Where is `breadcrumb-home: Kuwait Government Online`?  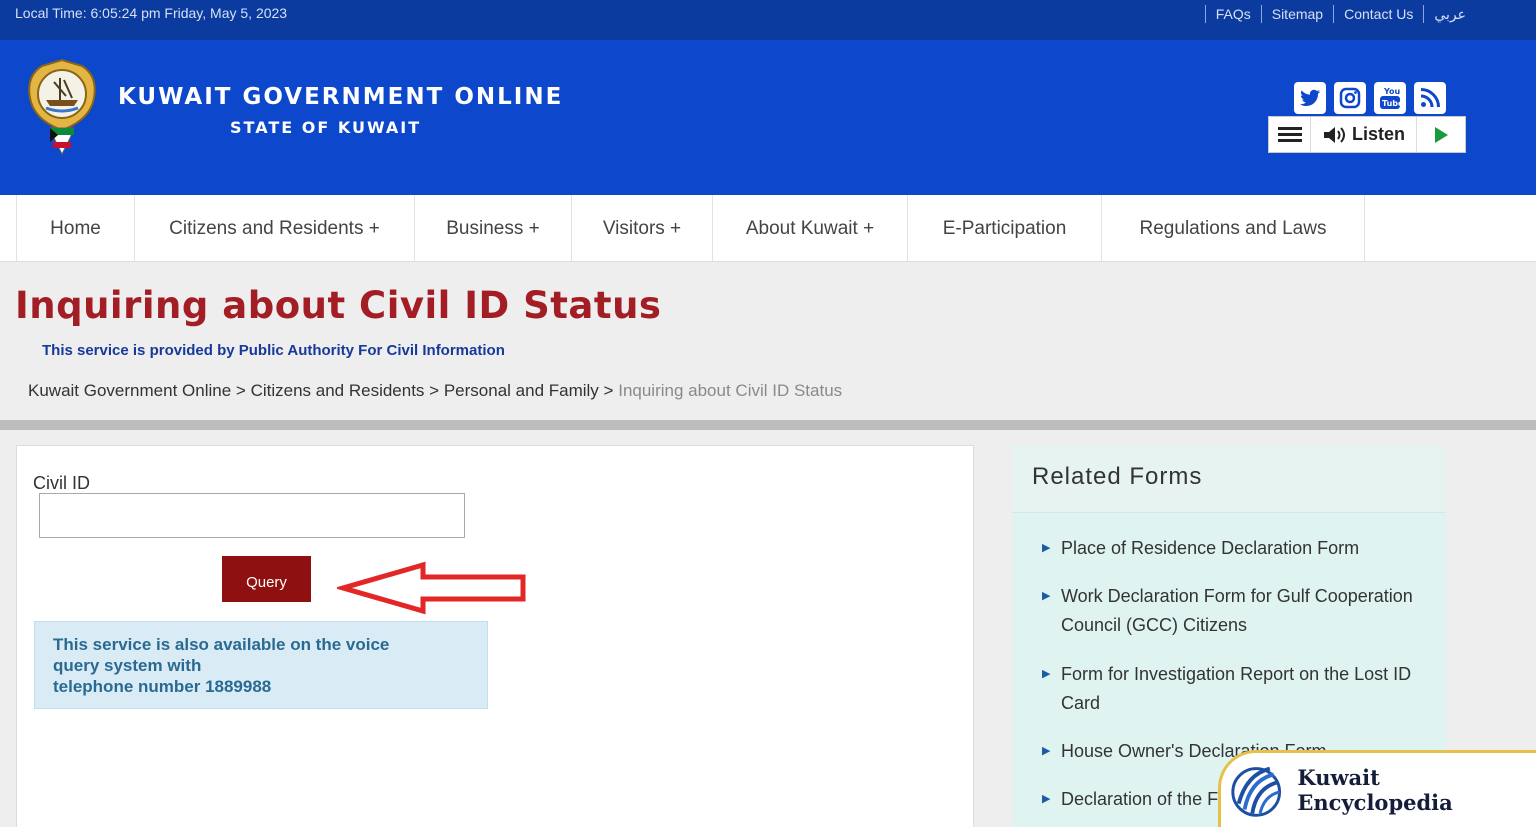 breadcrumb-home: Kuwait Government Online is located at coordinates (129, 390).